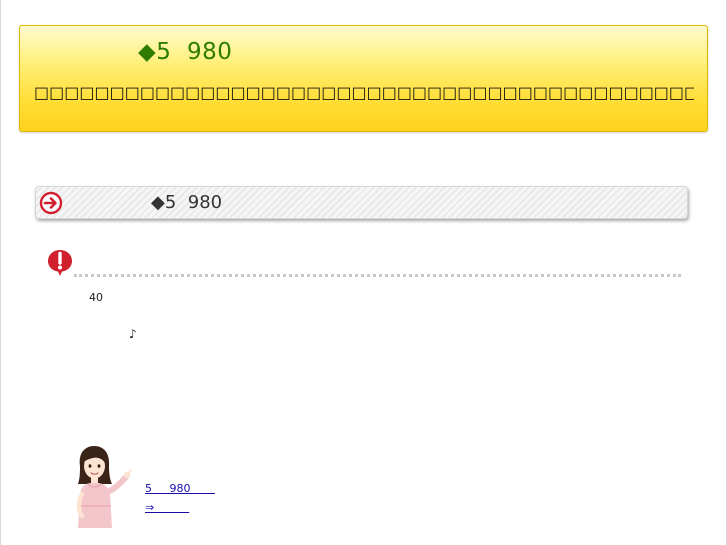  Describe the element at coordinates (51, 203) in the screenshot. I see `circle-arrow-right-icon` at that location.